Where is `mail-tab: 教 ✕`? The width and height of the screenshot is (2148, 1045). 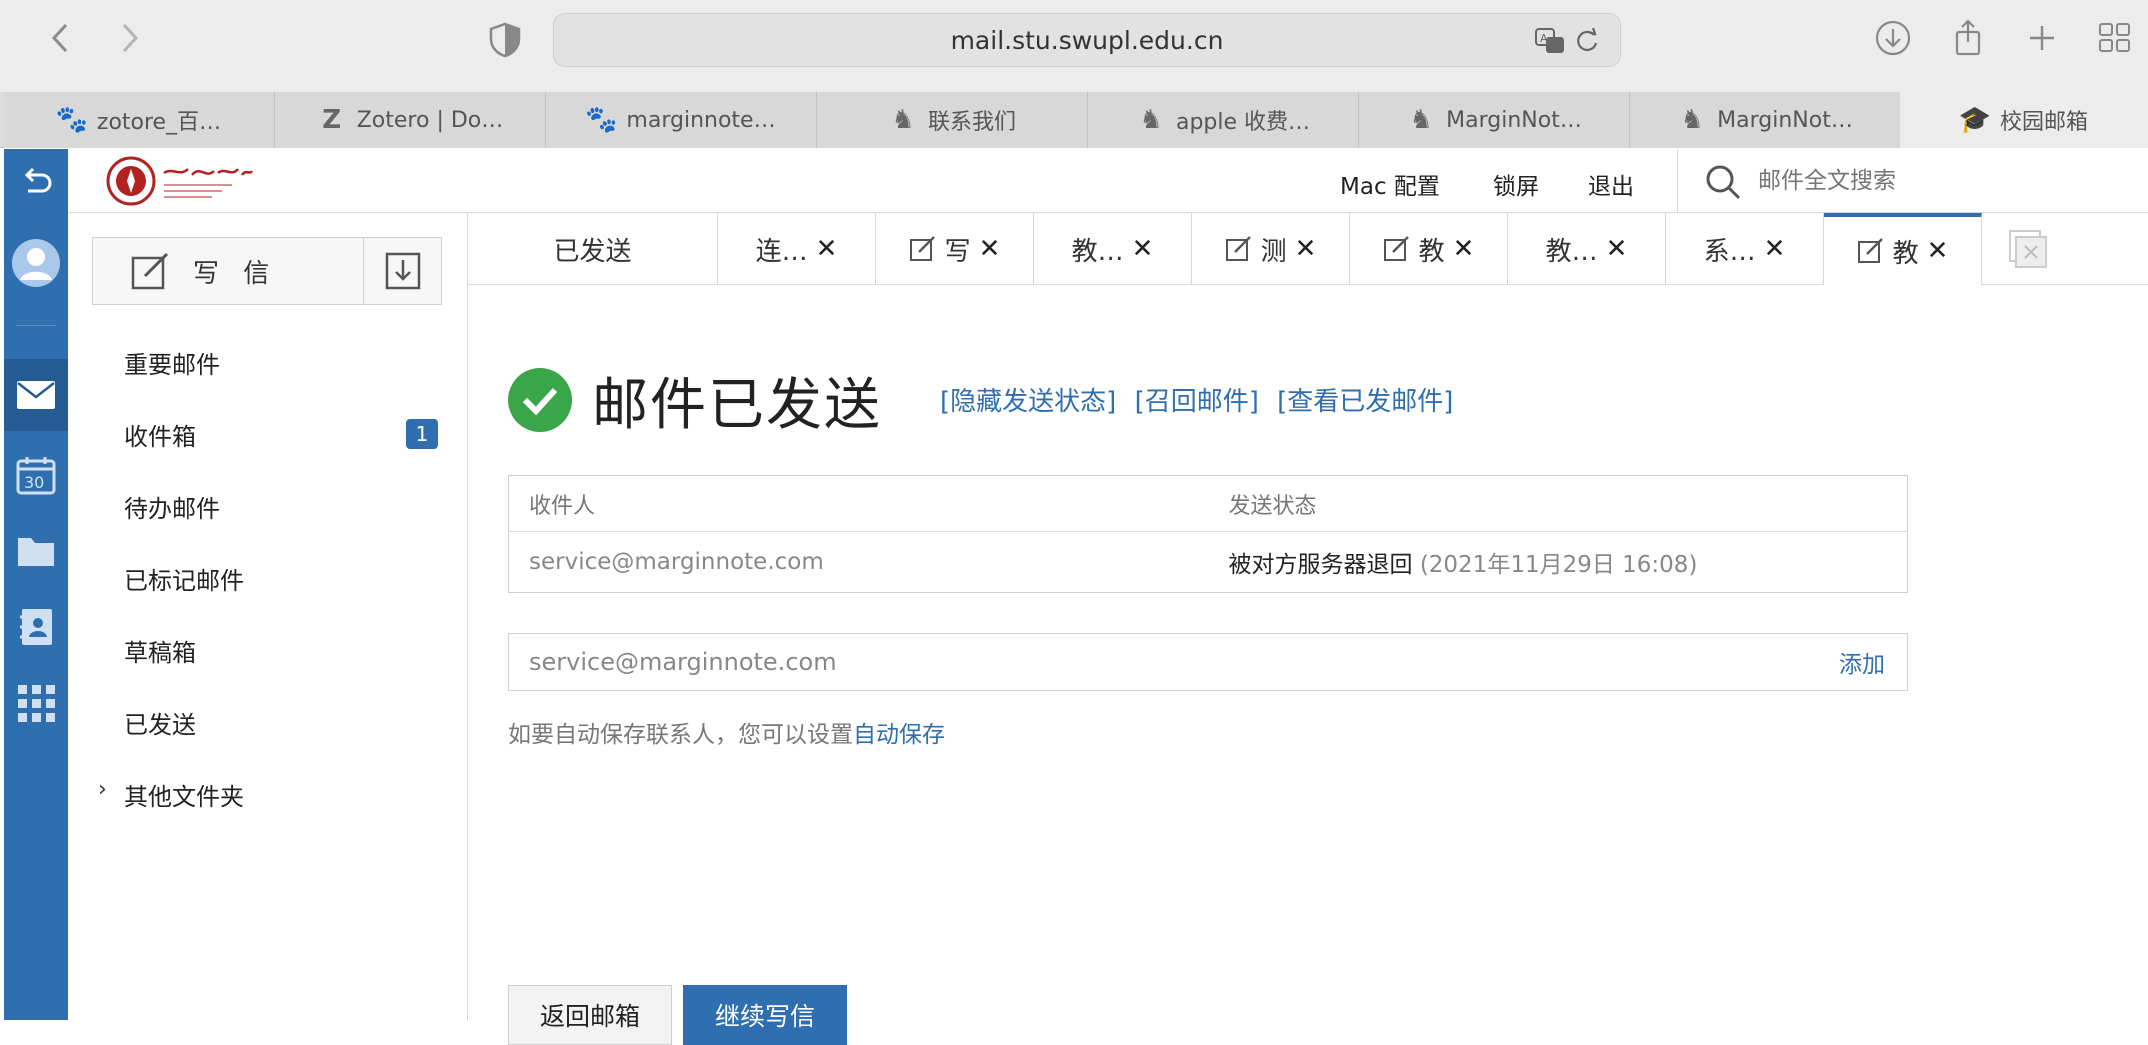 mail-tab: 教 ✕ is located at coordinates (1429, 249).